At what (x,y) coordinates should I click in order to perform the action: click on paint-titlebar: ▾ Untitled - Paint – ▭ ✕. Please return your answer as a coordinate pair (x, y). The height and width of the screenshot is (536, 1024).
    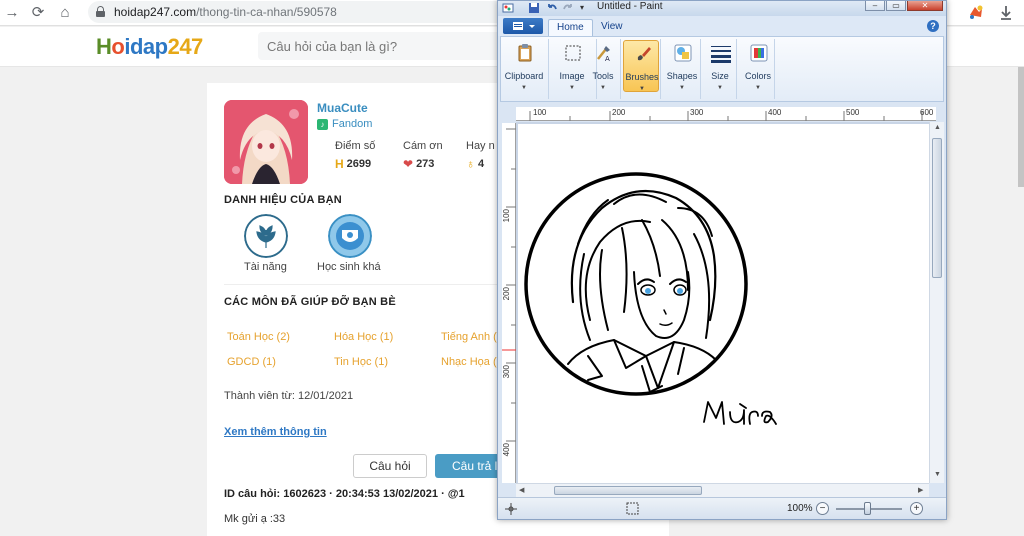
    Looking at the image, I should click on (722, 8).